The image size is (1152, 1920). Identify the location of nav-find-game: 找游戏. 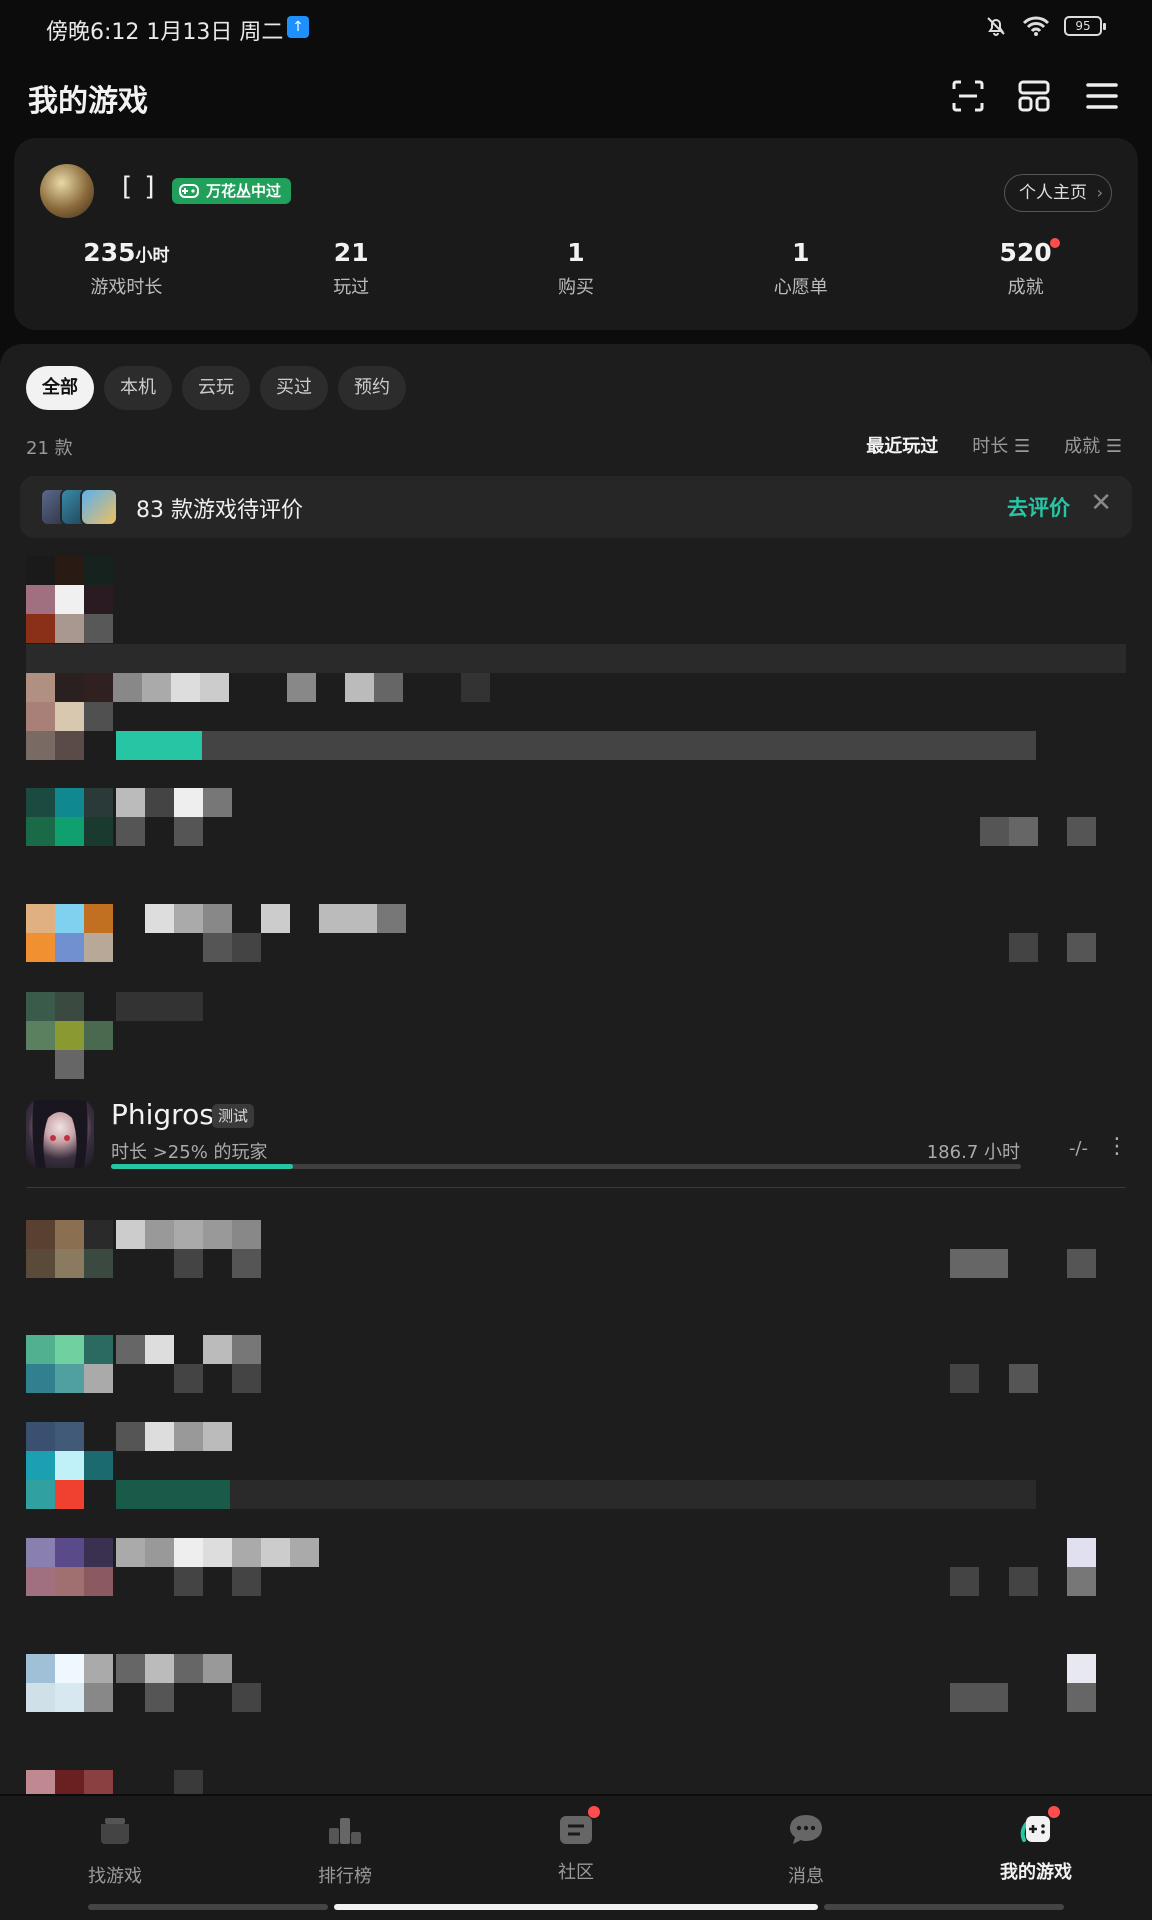
(115, 1849).